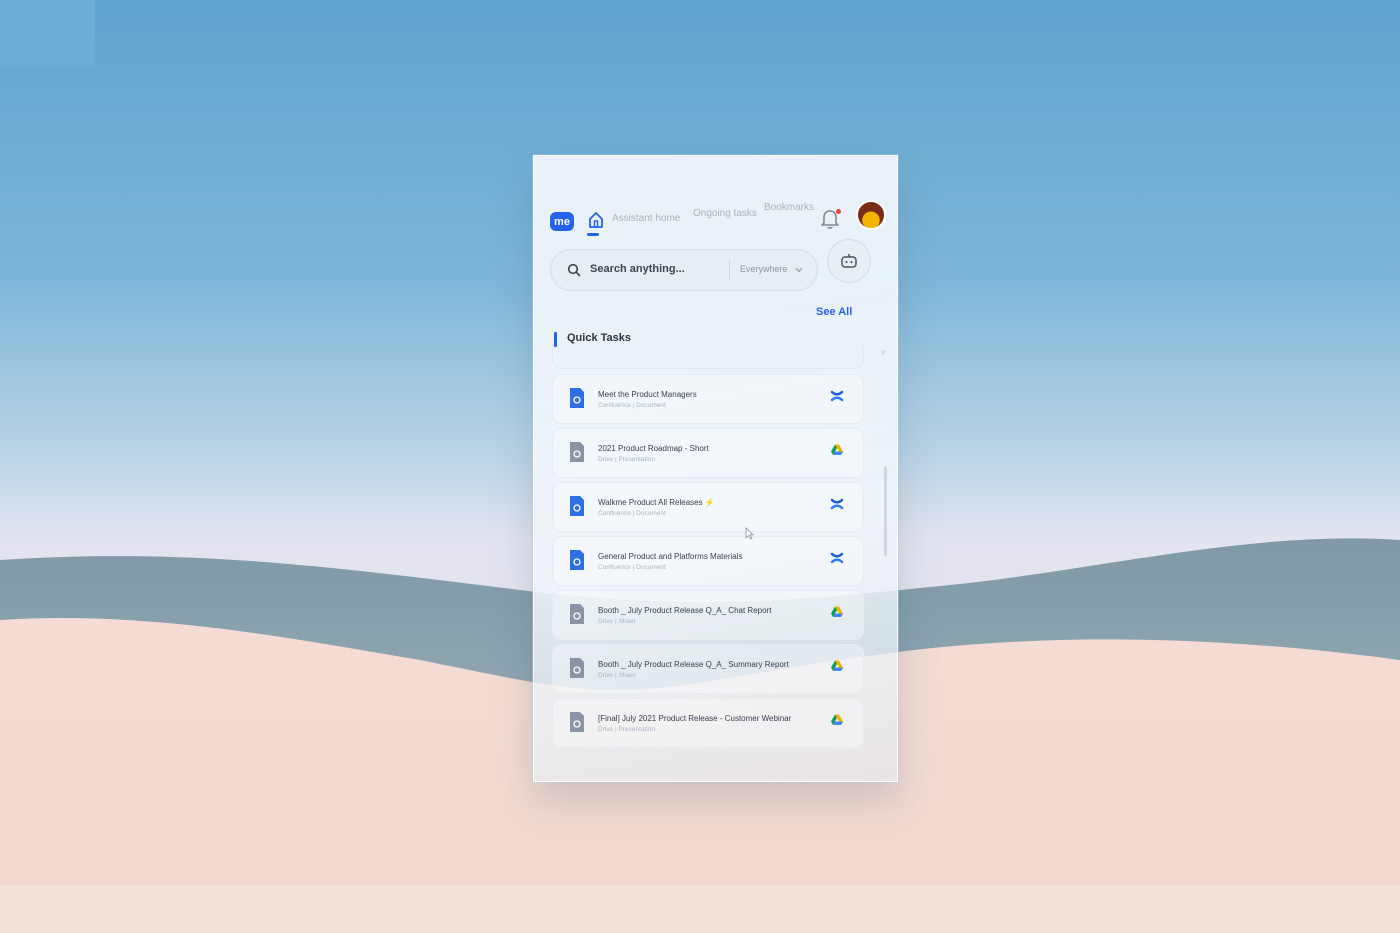 Image resolution: width=1400 pixels, height=933 pixels. I want to click on scrollbar-thumb, so click(885, 511).